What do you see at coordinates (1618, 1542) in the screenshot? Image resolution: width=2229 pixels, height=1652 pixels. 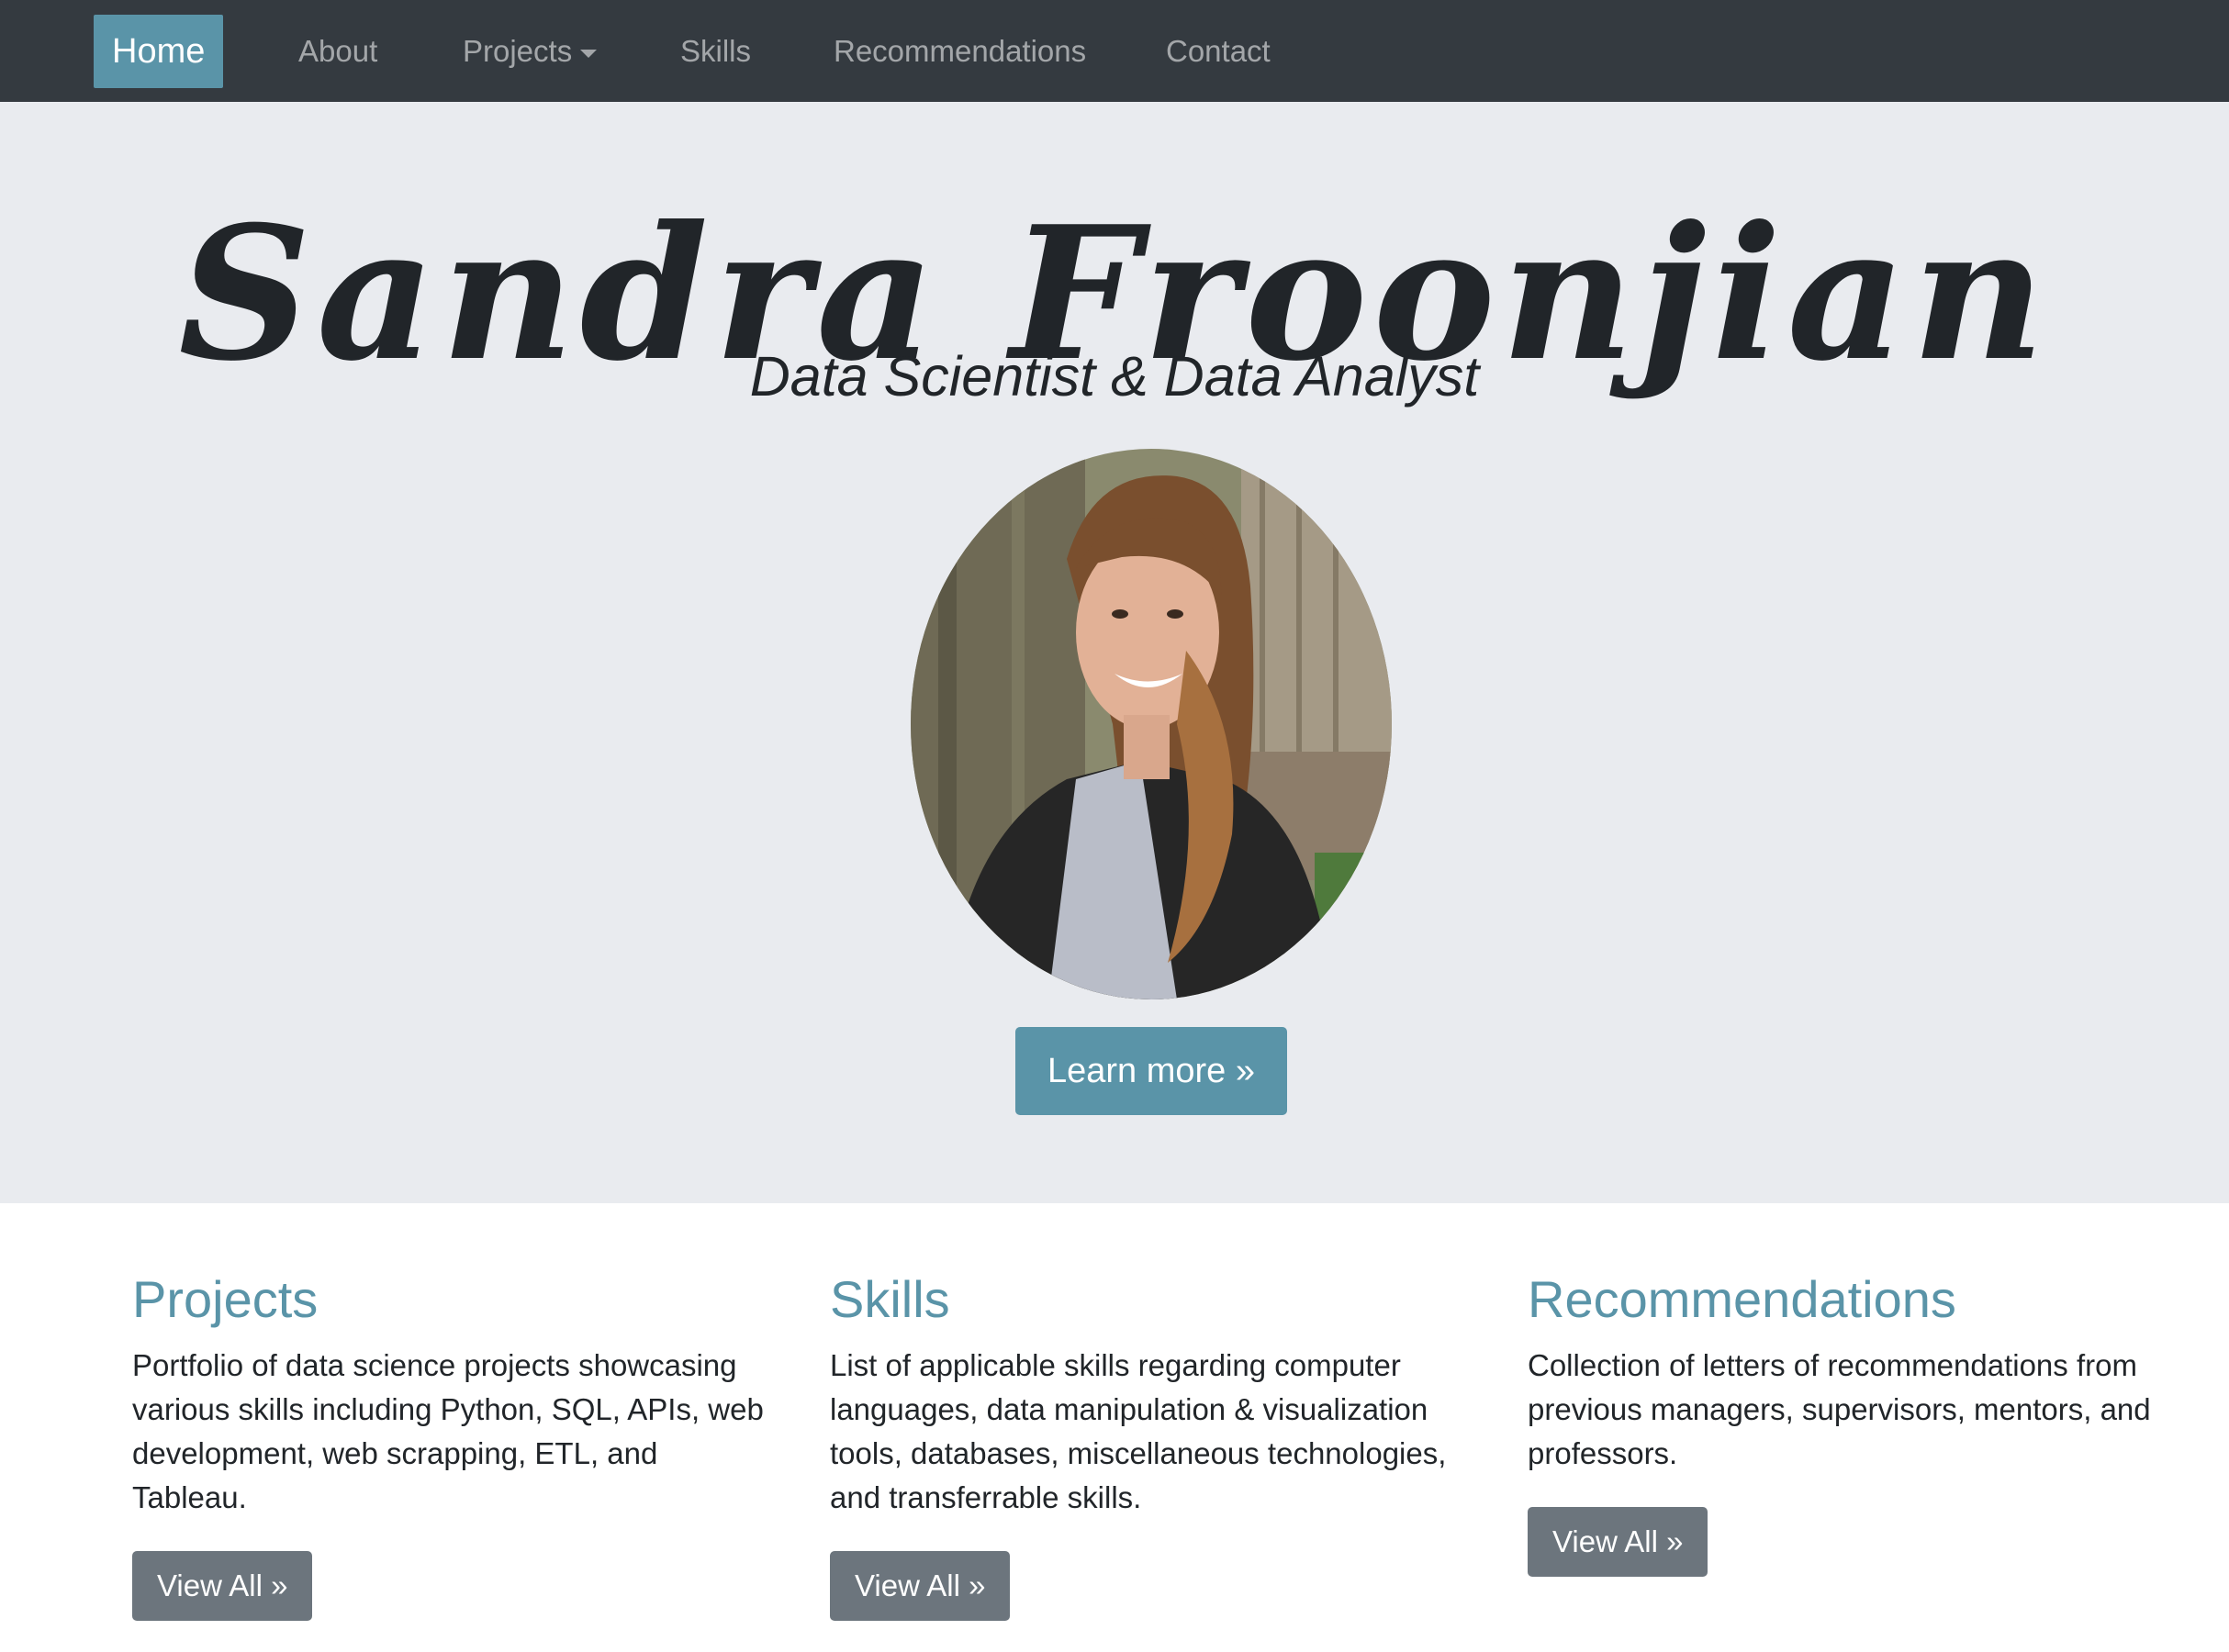 I see `recommendations-view-all-button: View All »` at bounding box center [1618, 1542].